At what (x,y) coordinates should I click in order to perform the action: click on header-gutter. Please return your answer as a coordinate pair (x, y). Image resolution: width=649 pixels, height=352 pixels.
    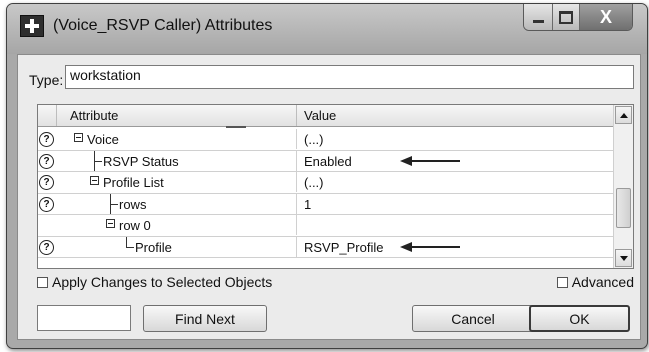
    Looking at the image, I should click on (47, 115).